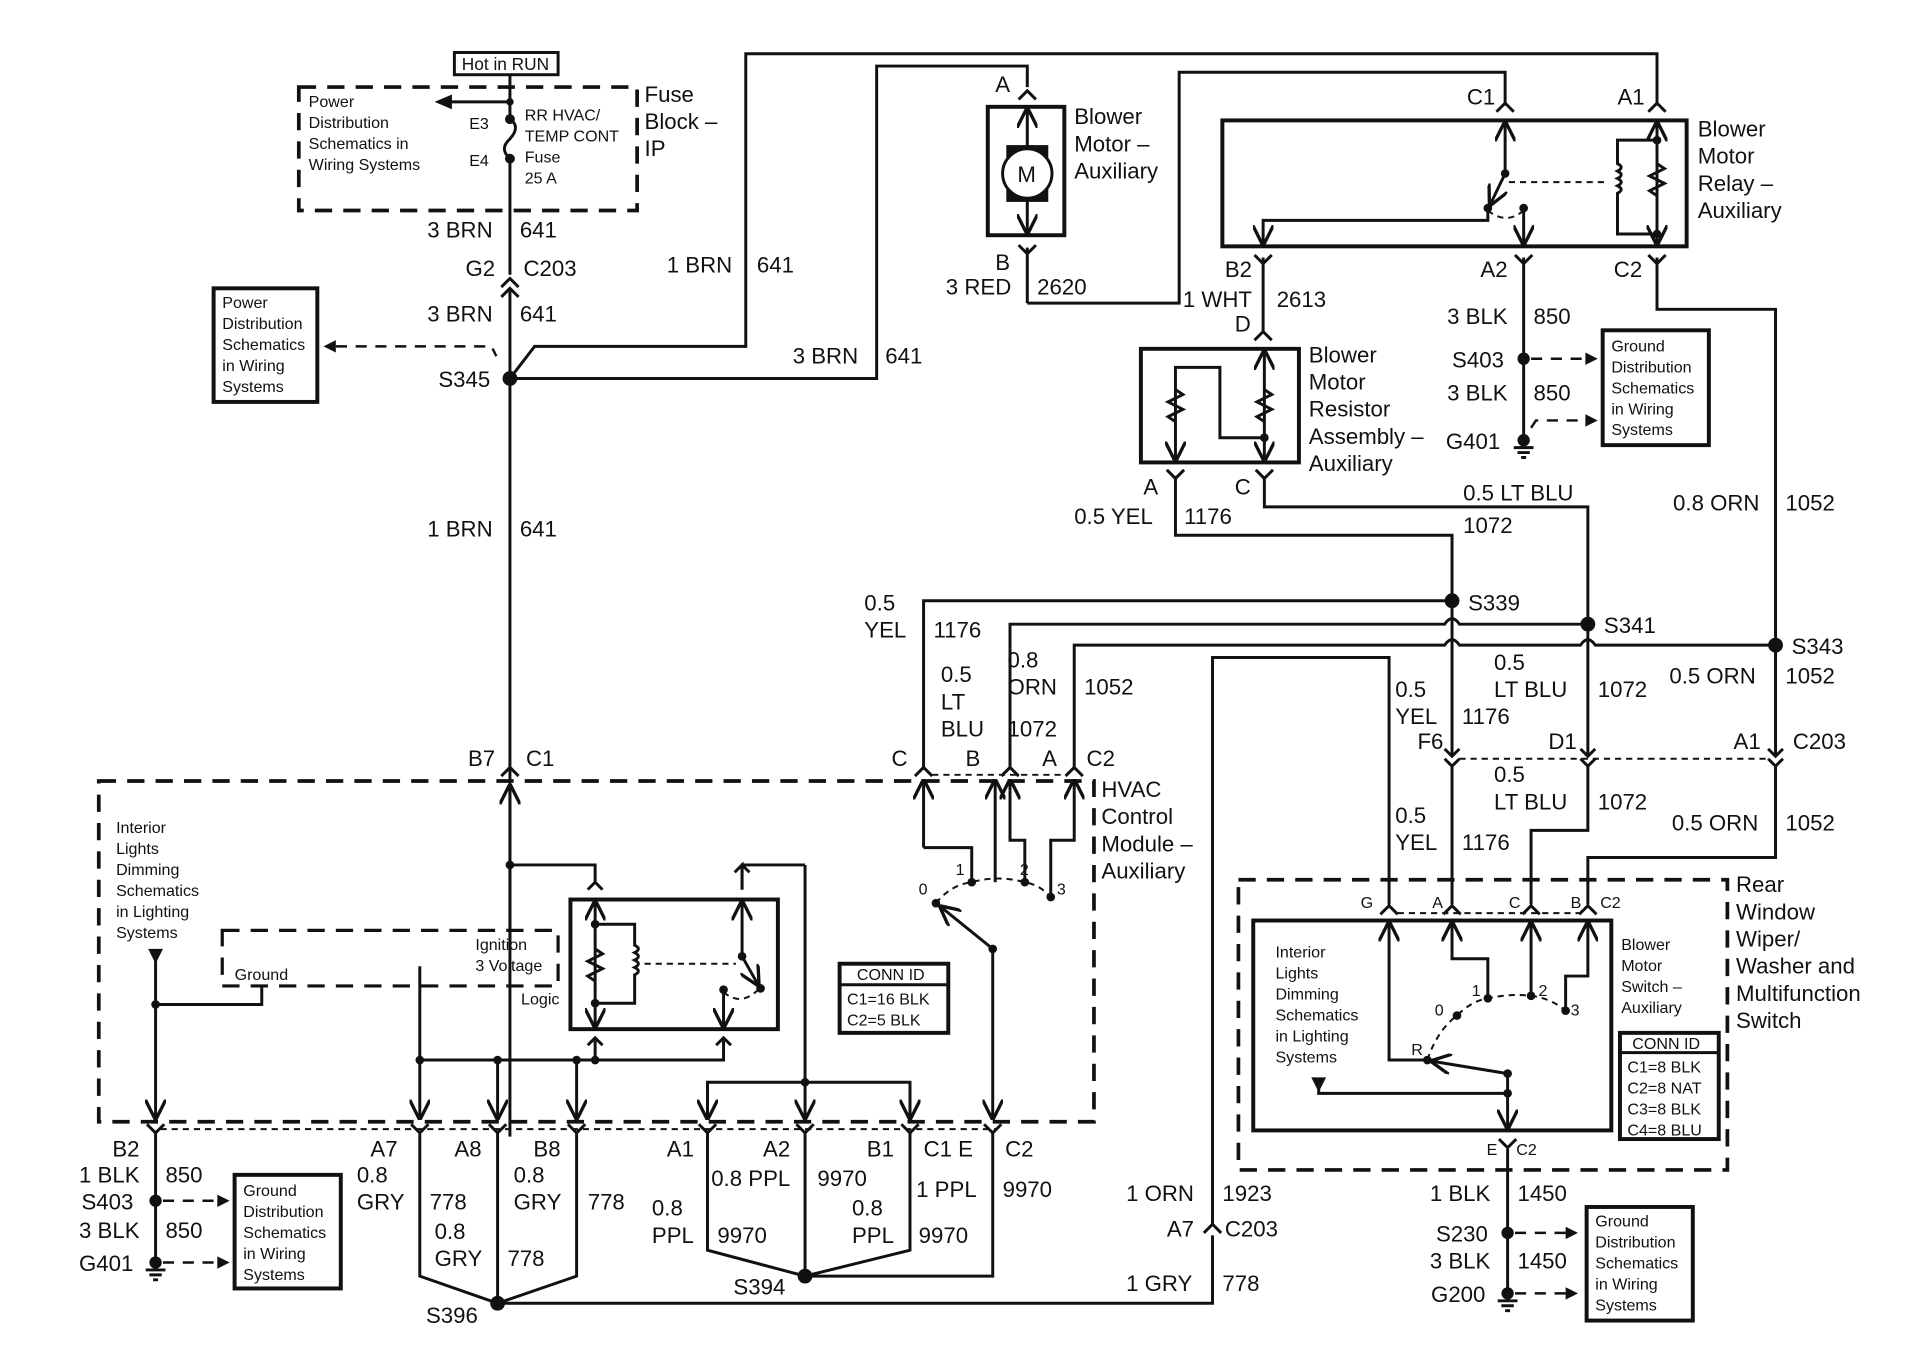 The image size is (1920, 1357). Describe the element at coordinates (1664, 1067) in the screenshot. I see `conn-id-entry: C1=8 BLK` at that location.